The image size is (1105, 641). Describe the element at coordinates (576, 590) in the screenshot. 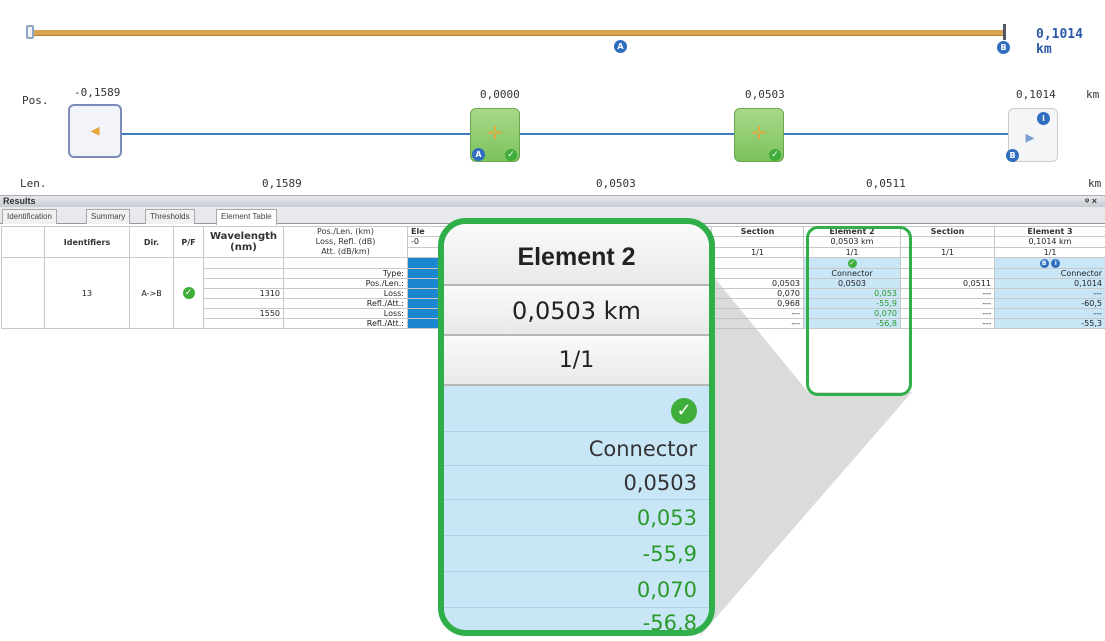

I see `callout-loss-1550: 0,070` at that location.